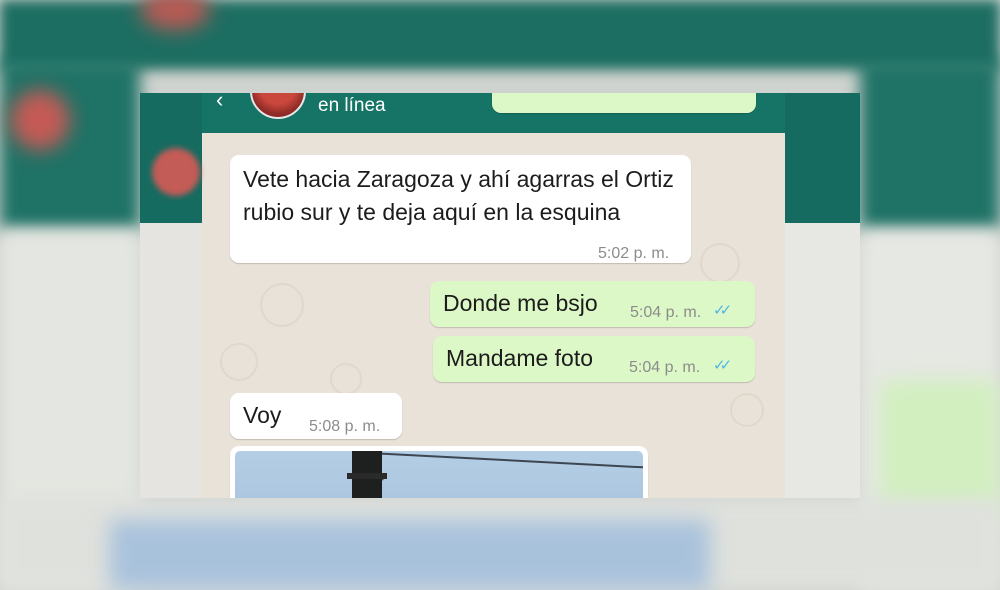  What do you see at coordinates (316, 416) in the screenshot?
I see `message-bubble-incoming: Voy 5:08 p. m.` at bounding box center [316, 416].